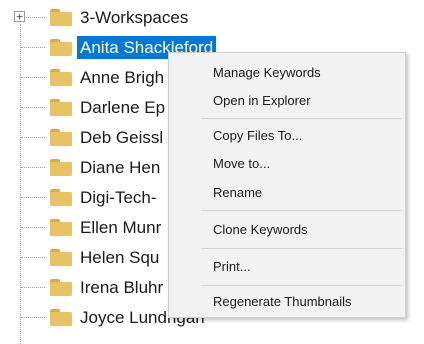 This screenshot has width=424, height=344. I want to click on tree-item-3-workspaces: + 3-Workspaces, so click(212, 17).